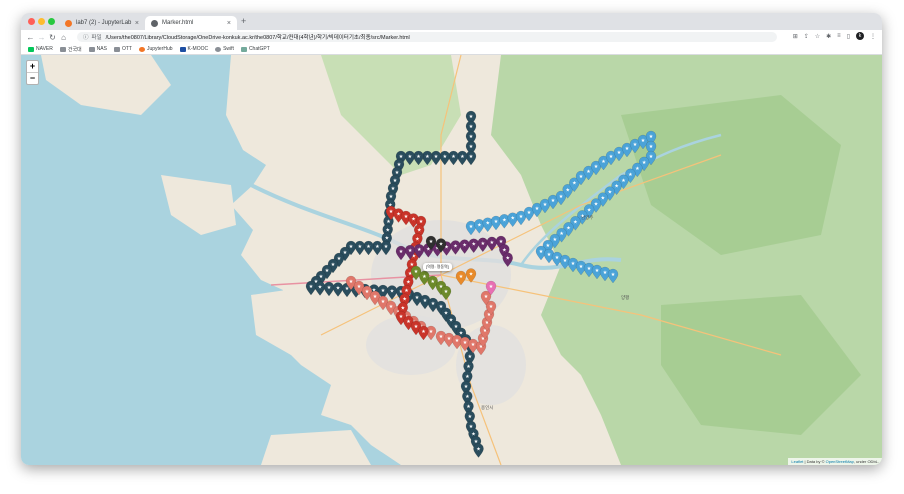  Describe the element at coordinates (834, 36) in the screenshot. I see `toolbar-actions: ⊞ ⇪ ☆ ✱ ≡ ▯ k ⋮` at that location.